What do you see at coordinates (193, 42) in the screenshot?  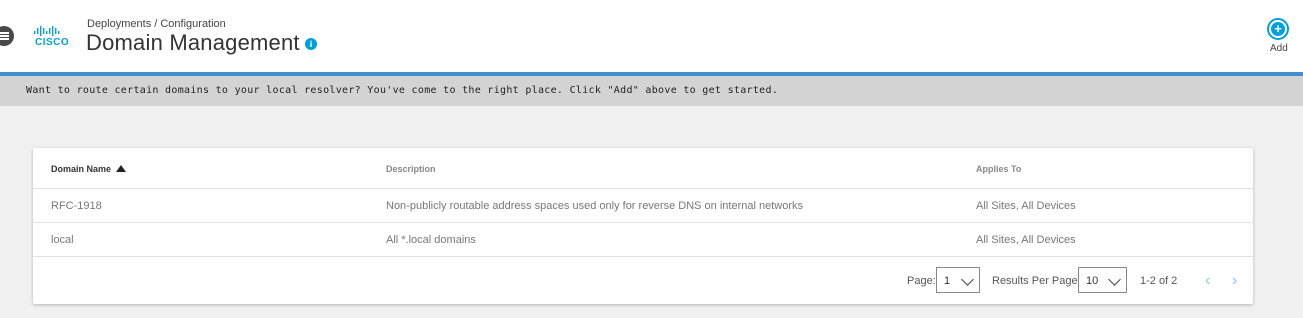 I see `page-title: Domain Management` at bounding box center [193, 42].